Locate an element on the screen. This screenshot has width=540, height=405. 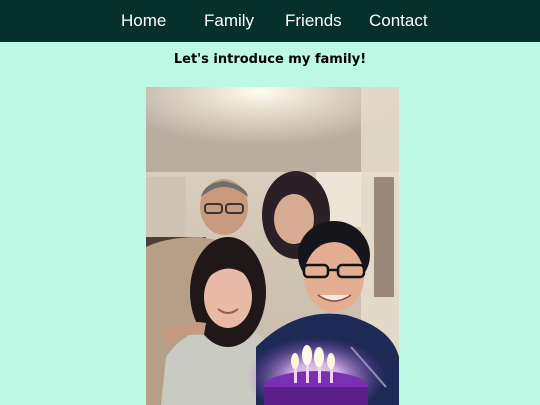
nav-link-friends: Friends is located at coordinates (313, 21).